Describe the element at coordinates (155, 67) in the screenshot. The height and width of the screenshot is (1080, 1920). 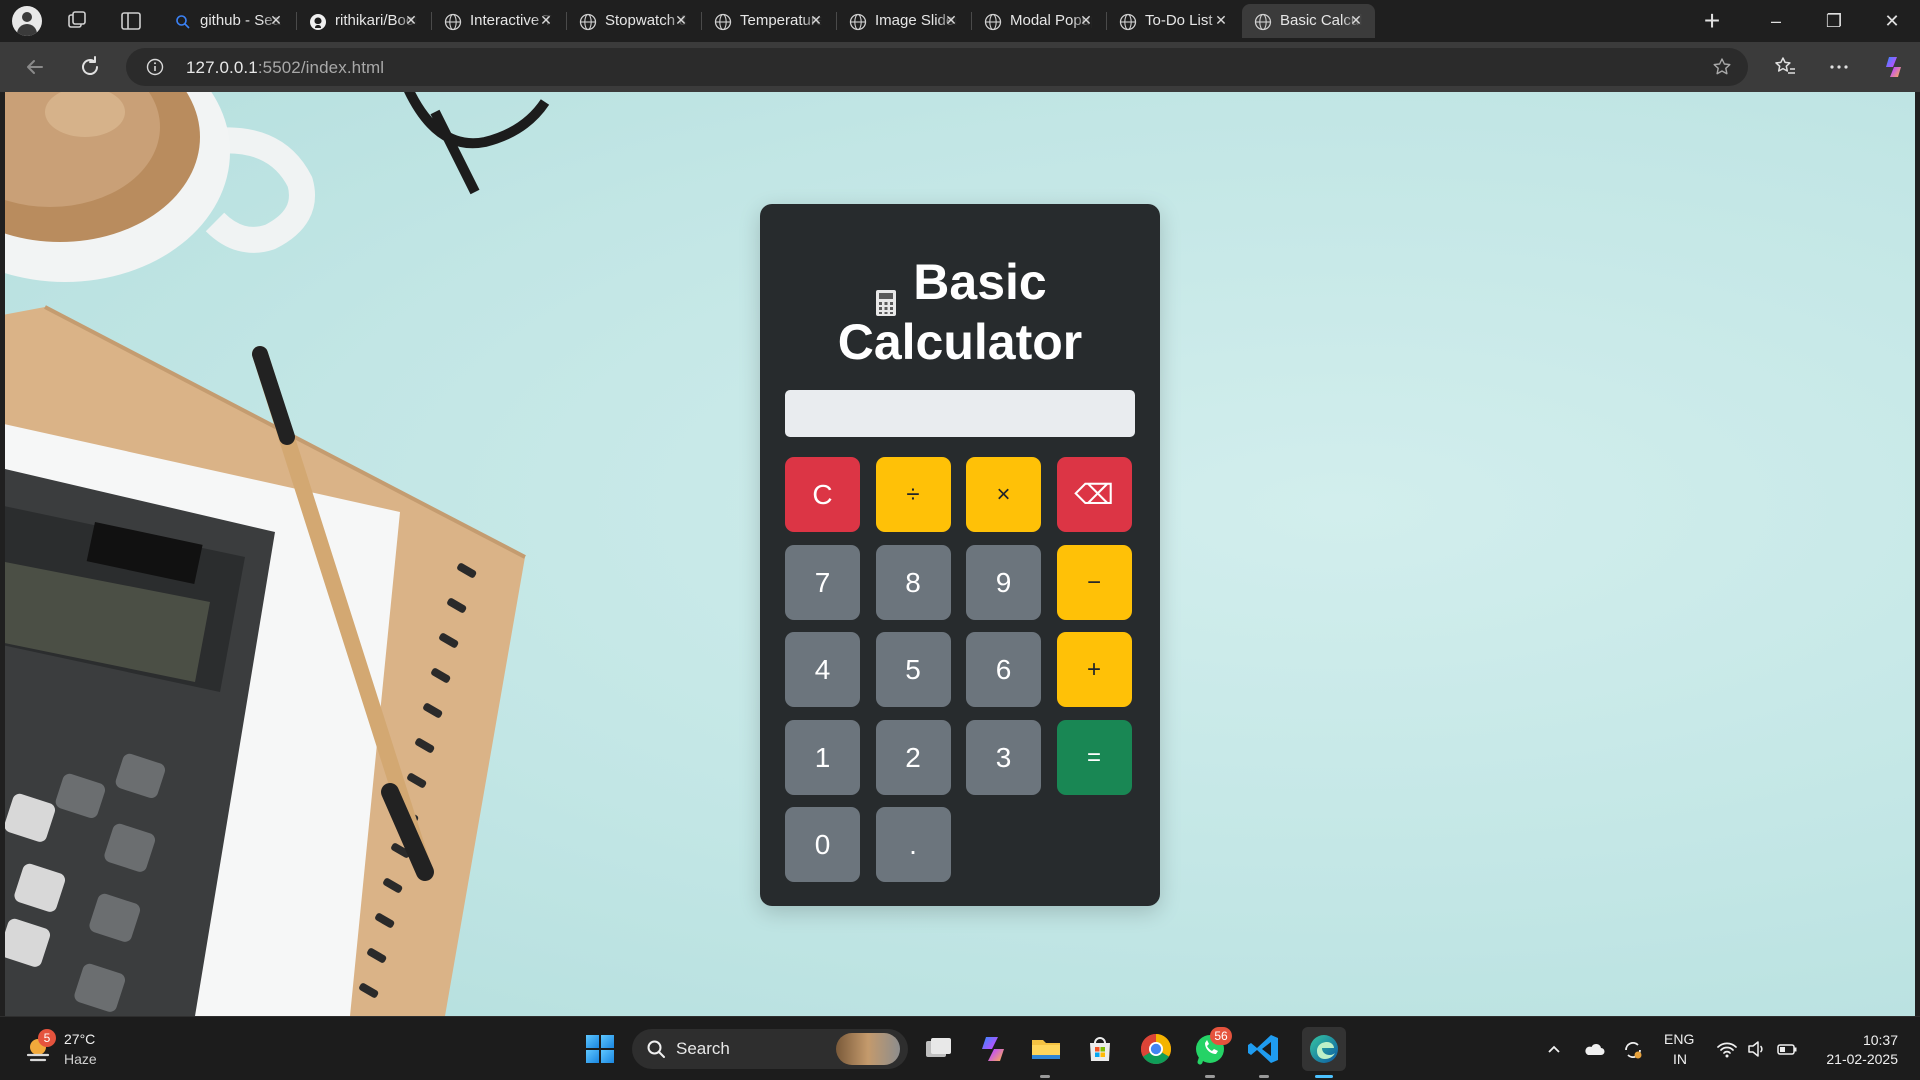
I see `site-info-icon` at that location.